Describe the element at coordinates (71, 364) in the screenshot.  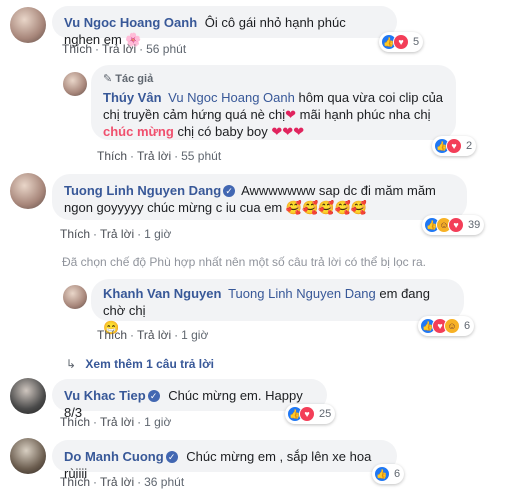
I see `reply-arrow-icon: ↳` at that location.